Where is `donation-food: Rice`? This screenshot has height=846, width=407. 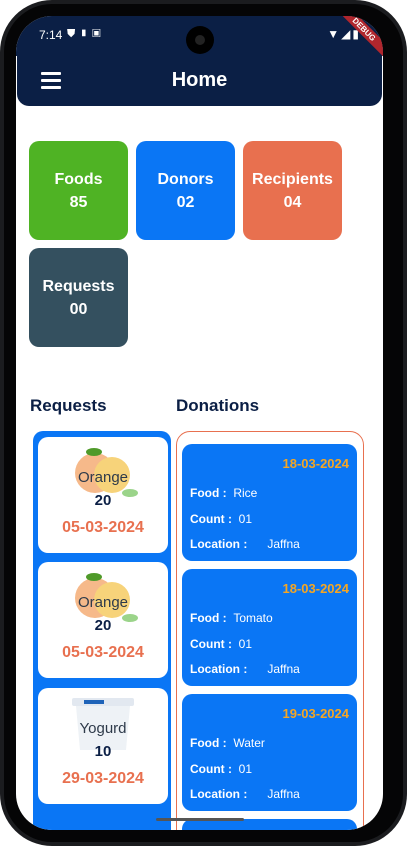
donation-food: Rice is located at coordinates (245, 493).